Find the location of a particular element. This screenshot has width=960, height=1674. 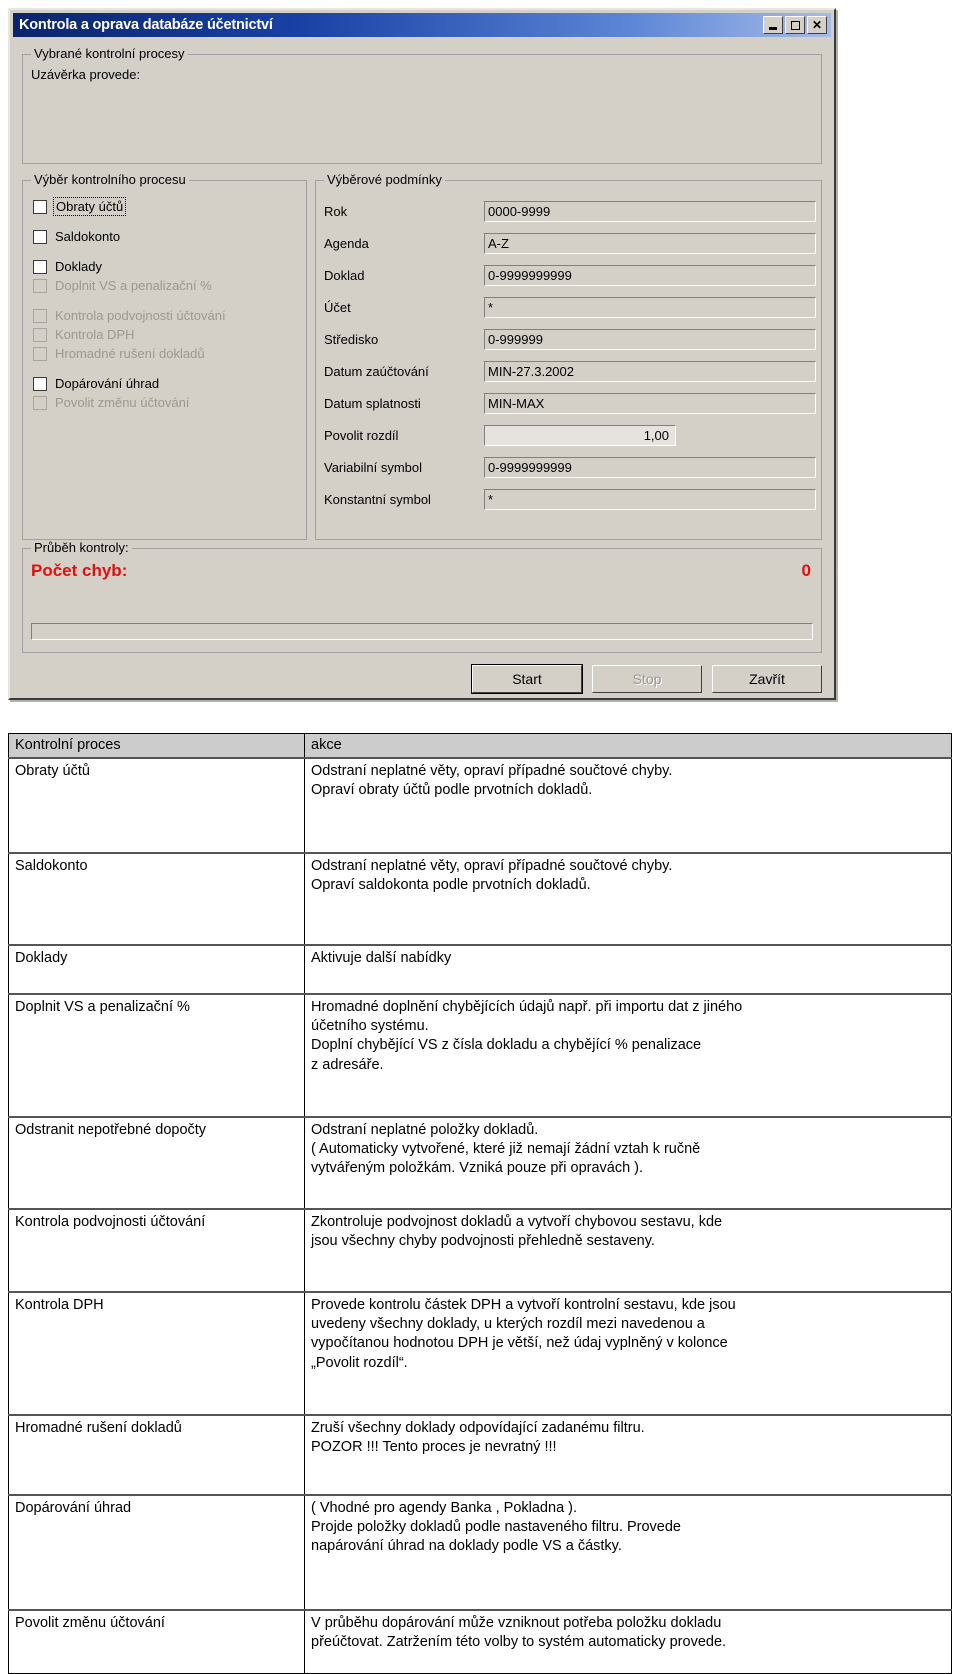

process-checkbox-row: Doplnit VS a penalizační % is located at coordinates (129, 285).